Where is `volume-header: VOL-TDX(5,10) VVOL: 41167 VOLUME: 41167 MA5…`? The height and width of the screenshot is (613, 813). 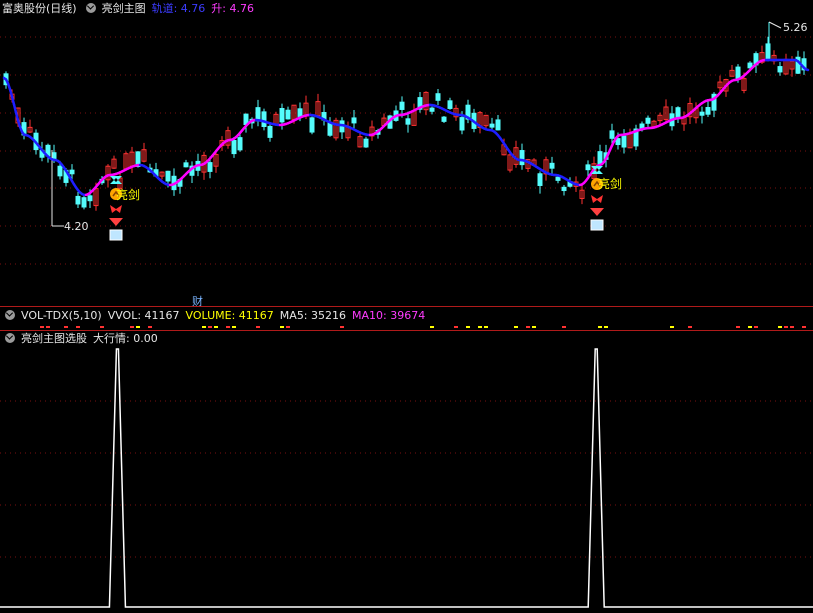 volume-header: VOL-TDX(5,10) VVOL: 41167 VOLUME: 41167 MA5… is located at coordinates (216, 316).